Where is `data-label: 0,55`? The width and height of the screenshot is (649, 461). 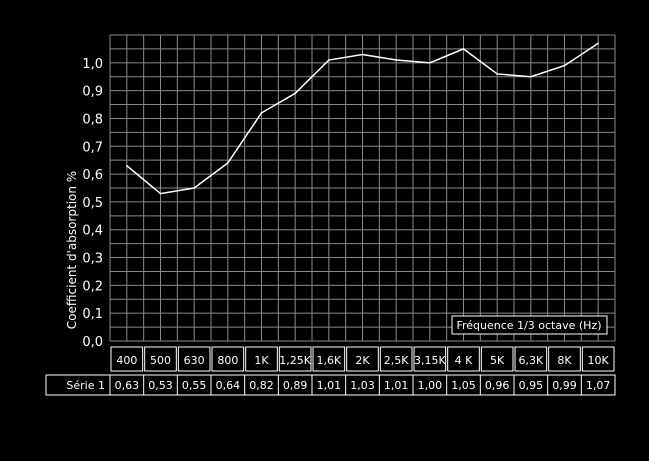
data-label: 0,55 is located at coordinates (194, 385).